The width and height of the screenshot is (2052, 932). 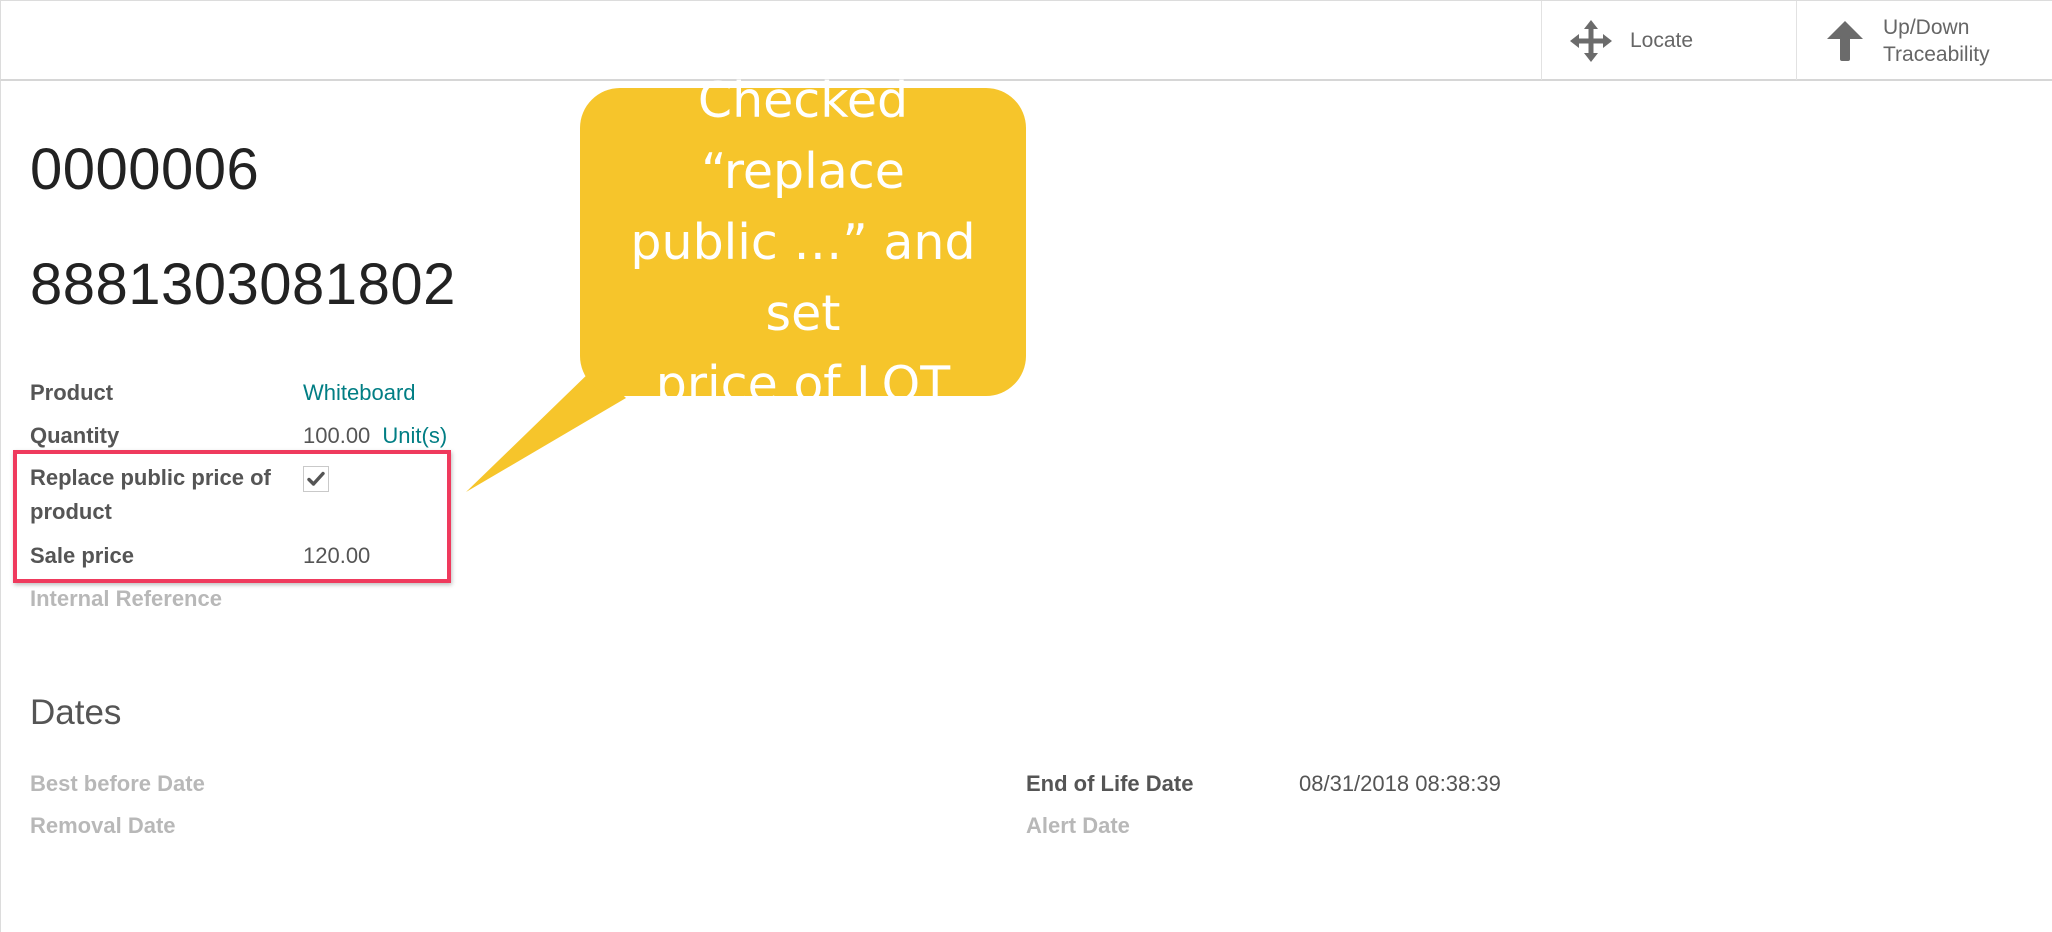 I want to click on product-link: Whiteboard, so click(x=359, y=393).